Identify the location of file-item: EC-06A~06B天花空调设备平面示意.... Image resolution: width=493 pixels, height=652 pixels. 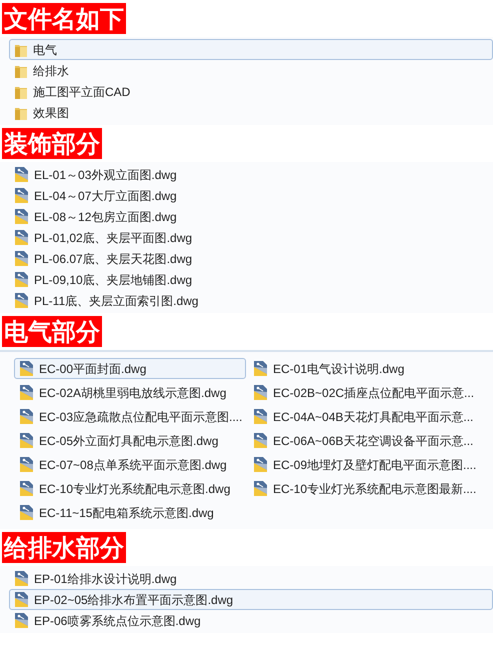
(367, 440).